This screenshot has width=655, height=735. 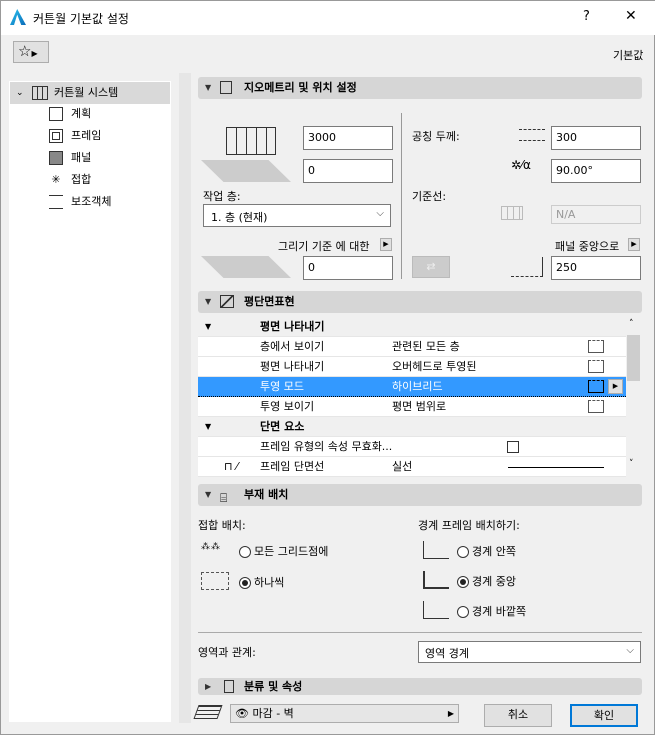 I want to click on zone-relation-value: 영역 경계, so click(x=447, y=653).